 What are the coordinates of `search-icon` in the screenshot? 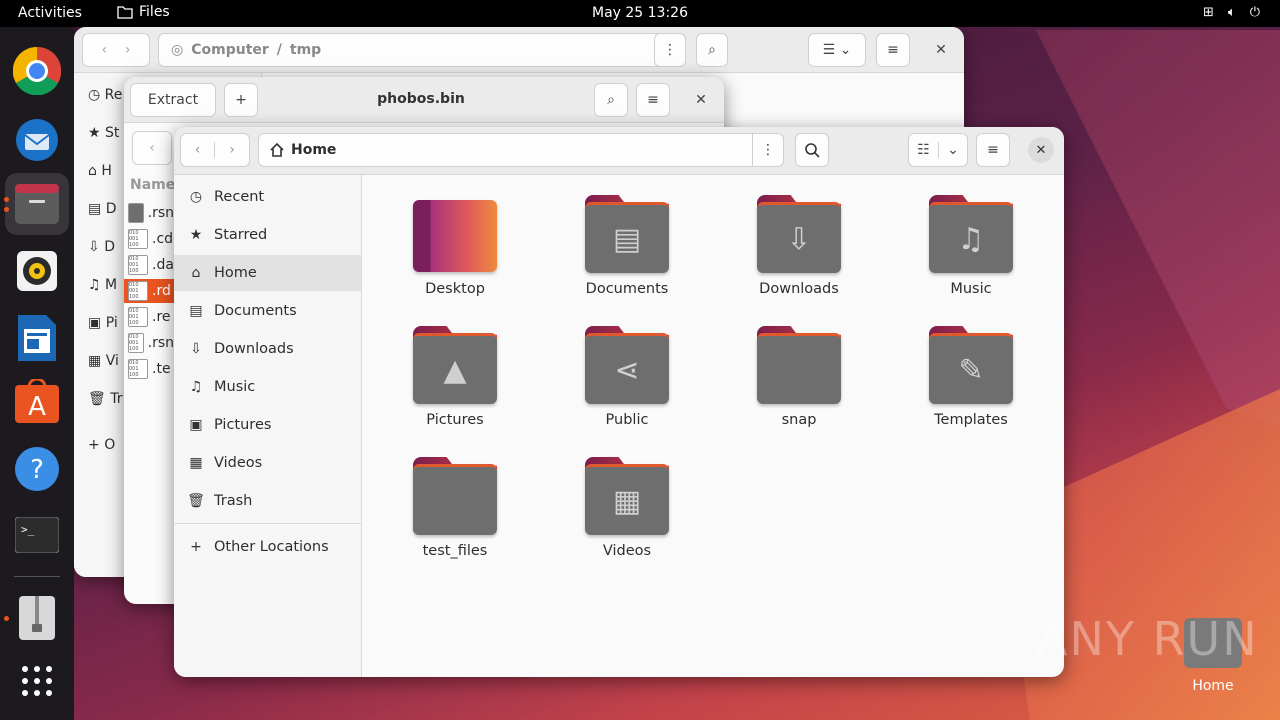 It's located at (812, 150).